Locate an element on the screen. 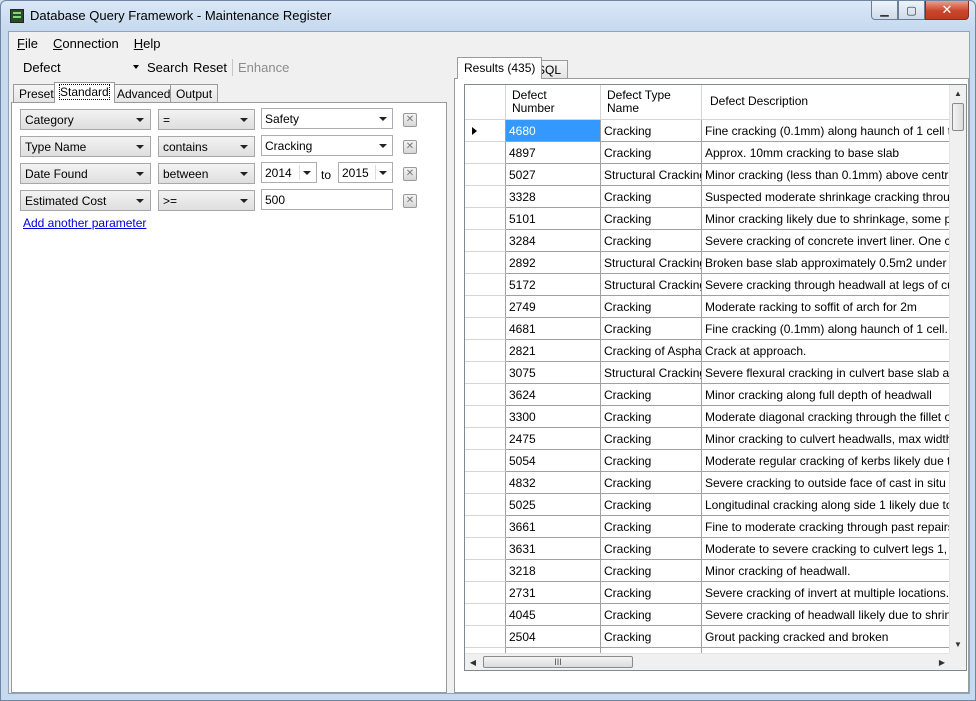 The width and height of the screenshot is (976, 701). param-field-dropdown: Type Name is located at coordinates (85, 146).